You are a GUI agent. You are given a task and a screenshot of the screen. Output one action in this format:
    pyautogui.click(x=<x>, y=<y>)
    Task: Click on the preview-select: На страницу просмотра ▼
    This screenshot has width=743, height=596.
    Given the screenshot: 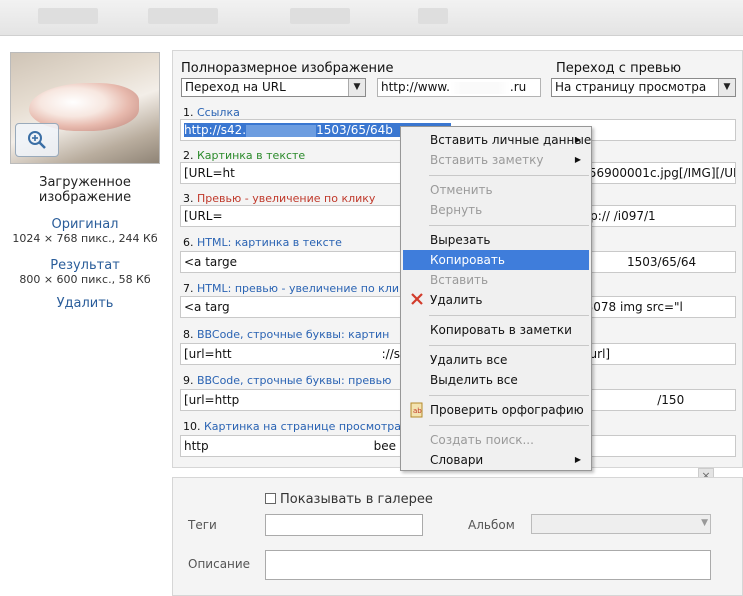 What is the action you would take?
    pyautogui.click(x=643, y=87)
    